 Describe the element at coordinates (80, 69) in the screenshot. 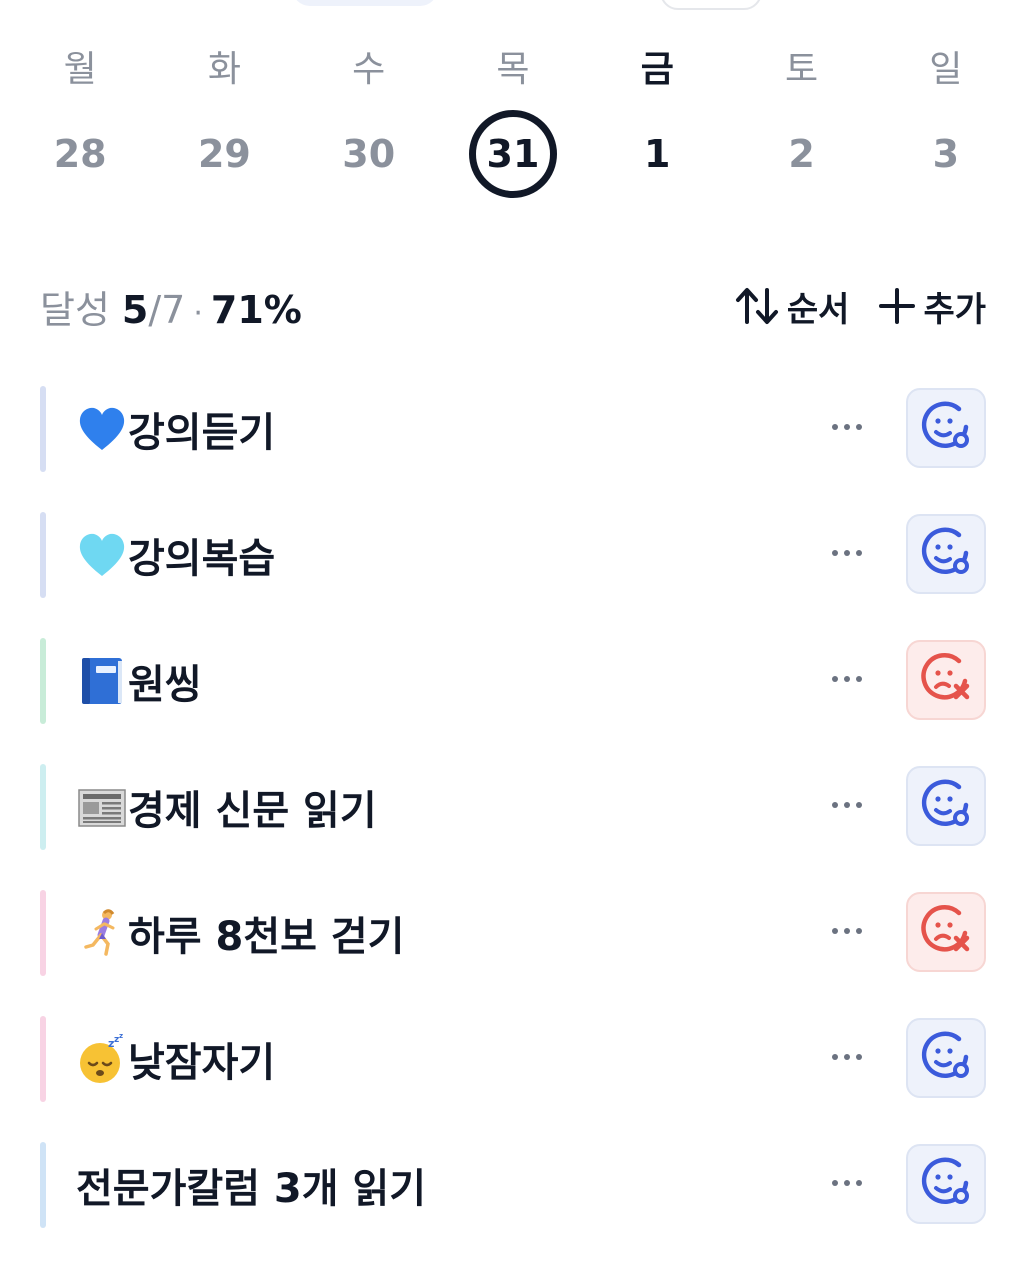

I see `weekday-label: 월` at that location.